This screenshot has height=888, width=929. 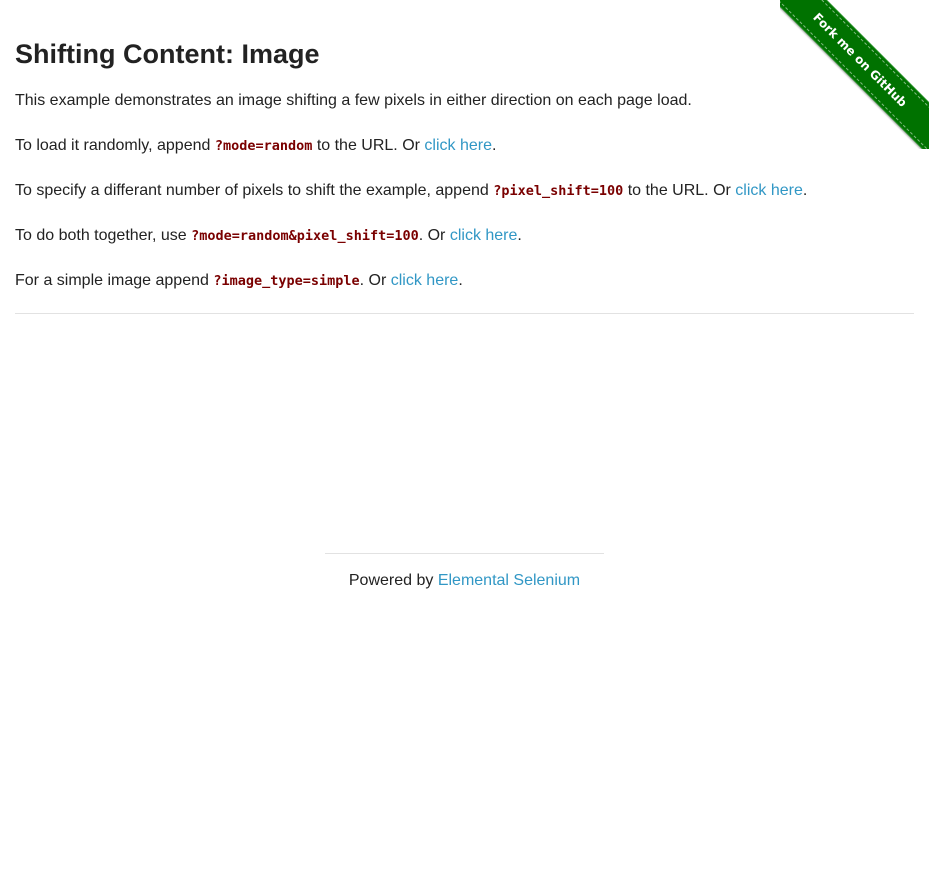 What do you see at coordinates (558, 191) in the screenshot?
I see `pixel-shift-param: ?pixel_shift=100` at bounding box center [558, 191].